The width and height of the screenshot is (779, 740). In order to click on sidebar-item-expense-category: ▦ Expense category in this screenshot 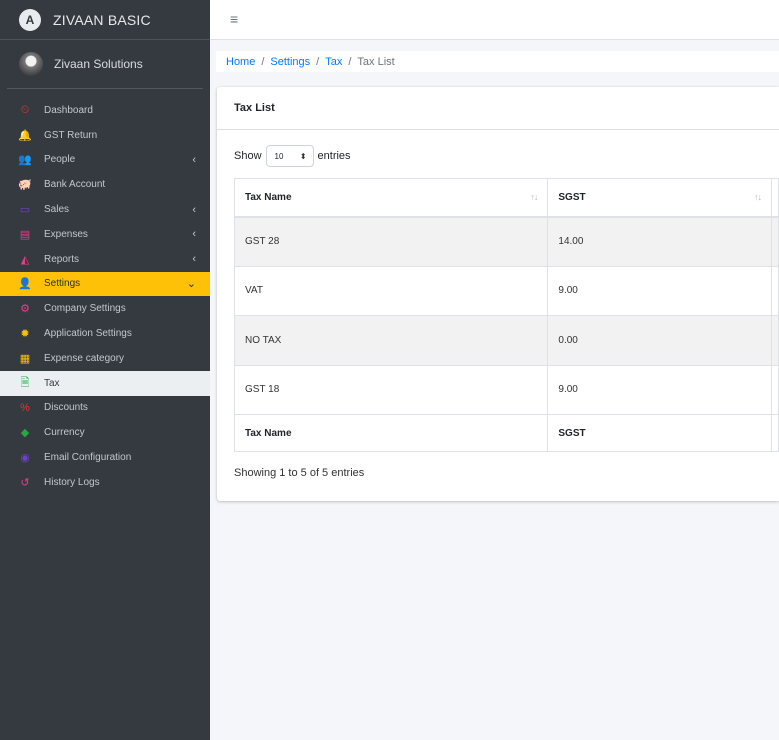, I will do `click(105, 358)`.